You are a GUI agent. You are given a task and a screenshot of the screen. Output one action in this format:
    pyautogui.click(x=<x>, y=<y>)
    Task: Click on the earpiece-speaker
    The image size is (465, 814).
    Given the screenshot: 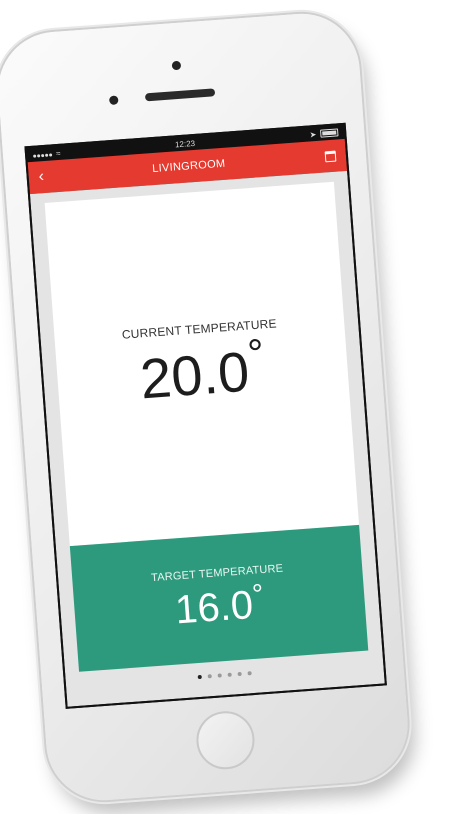 What is the action you would take?
    pyautogui.click(x=180, y=95)
    